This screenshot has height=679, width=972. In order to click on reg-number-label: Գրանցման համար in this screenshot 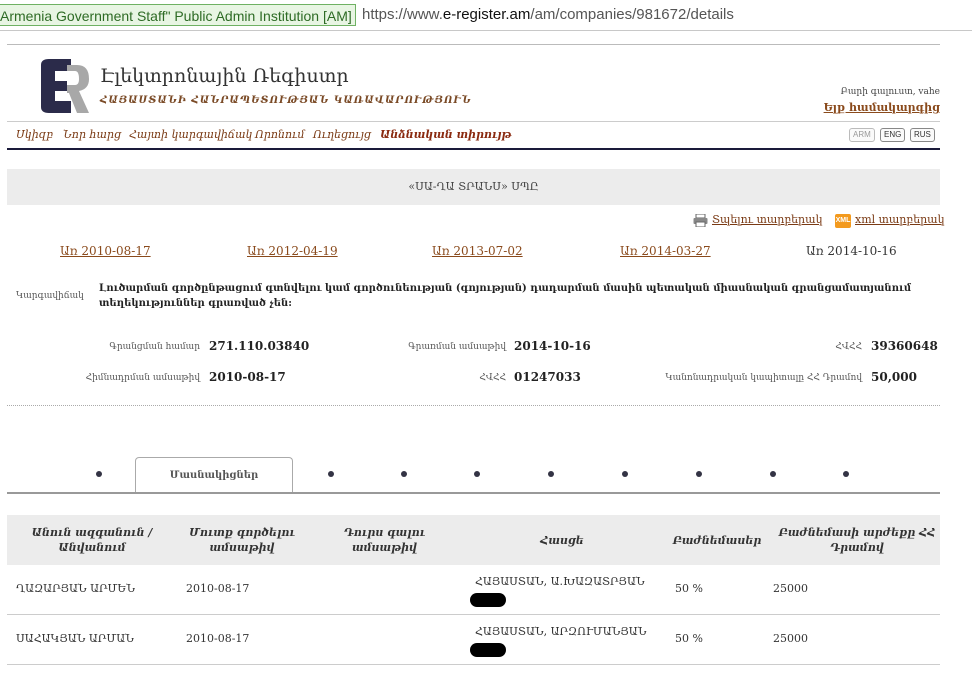, I will do `click(154, 347)`.